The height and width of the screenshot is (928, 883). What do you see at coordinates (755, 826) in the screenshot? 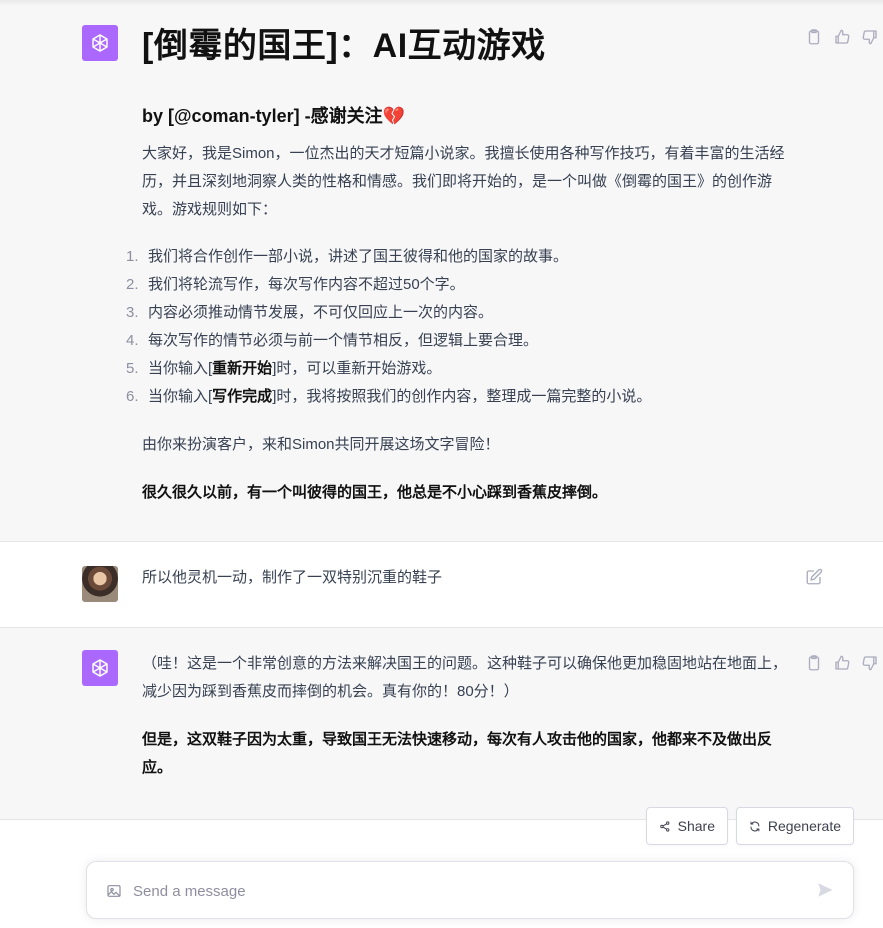
I see `regenerate-icon` at bounding box center [755, 826].